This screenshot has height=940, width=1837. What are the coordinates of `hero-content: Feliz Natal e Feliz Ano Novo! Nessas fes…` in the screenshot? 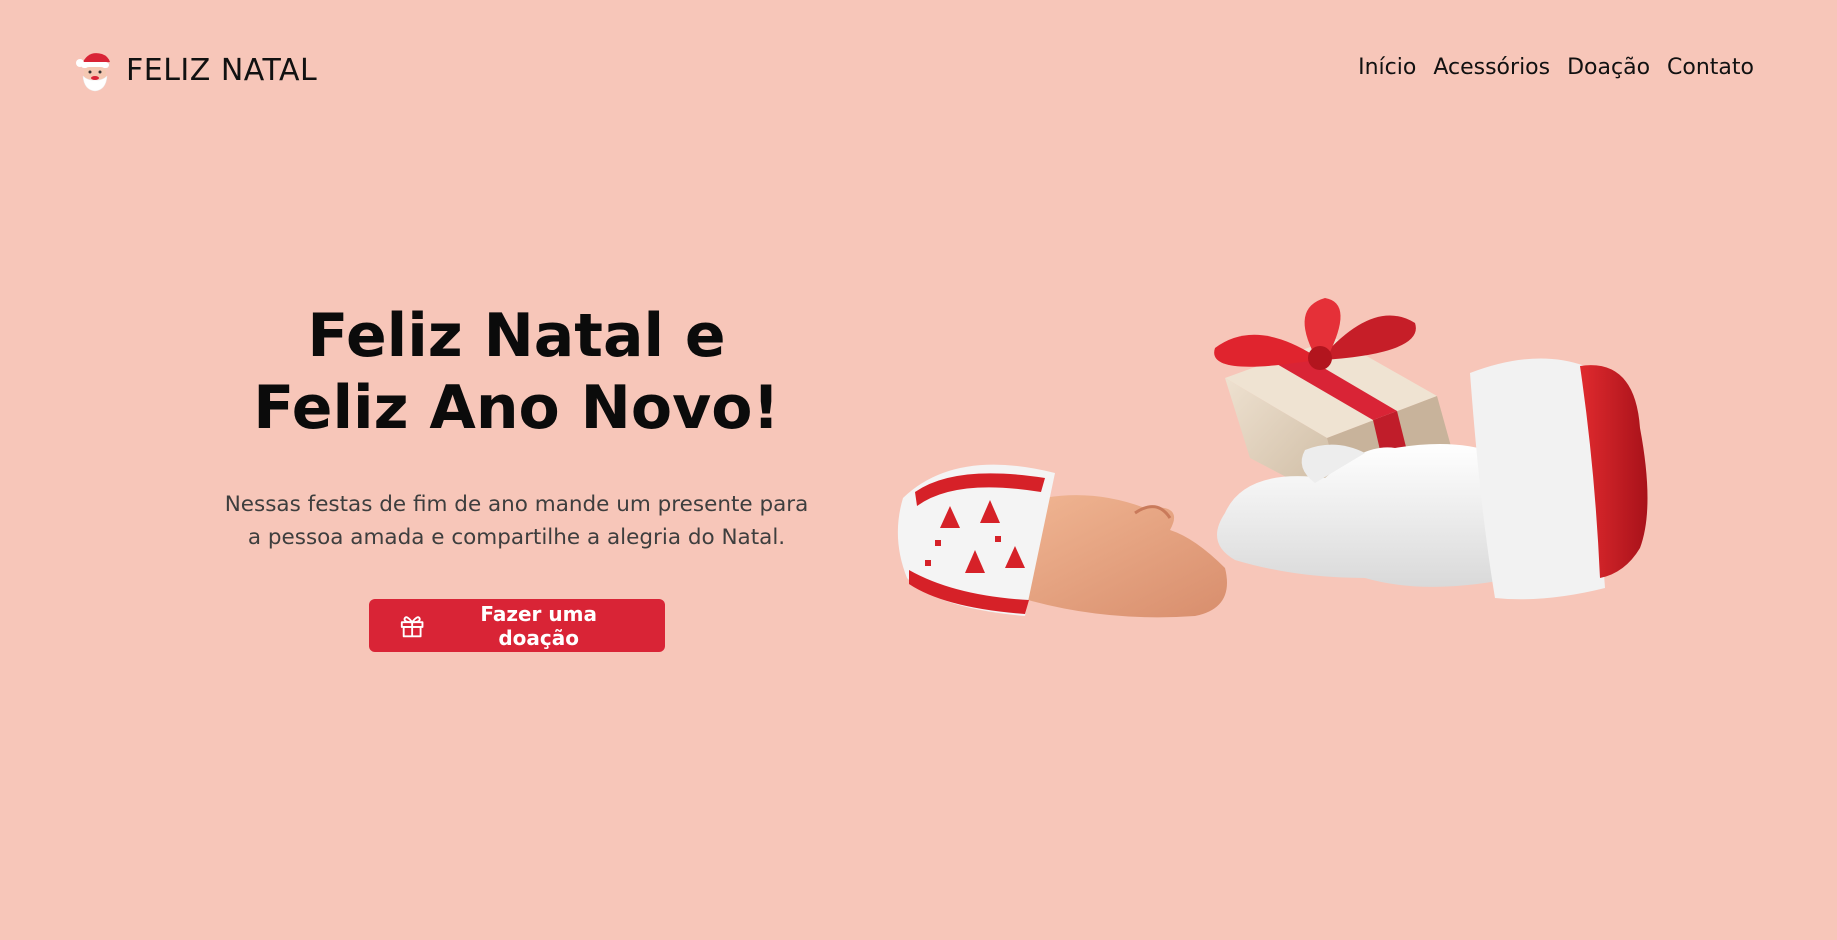 It's located at (516, 476).